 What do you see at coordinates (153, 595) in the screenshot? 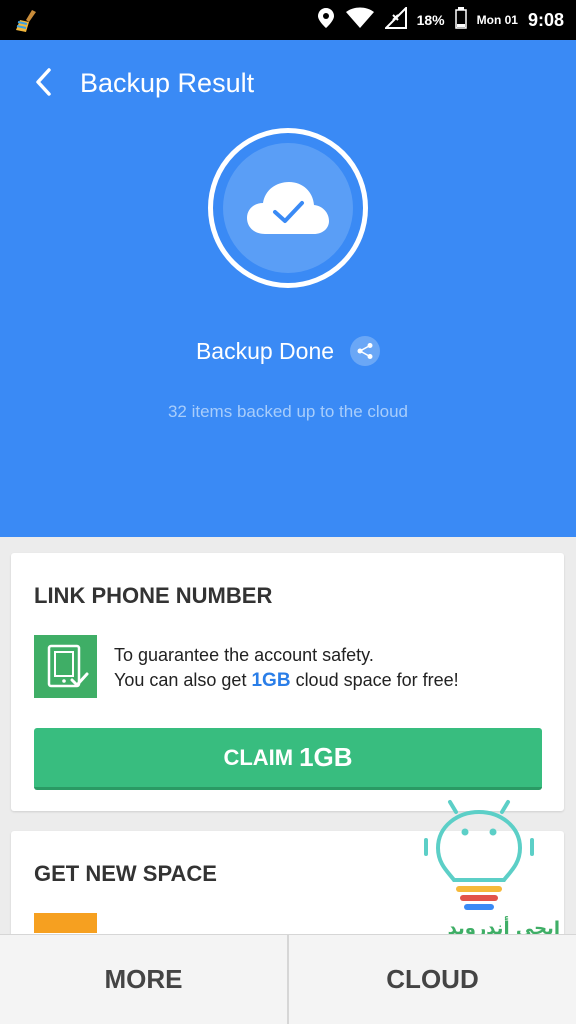
I see `link-phone-title: LINK PHONE NUMBER` at bounding box center [153, 595].